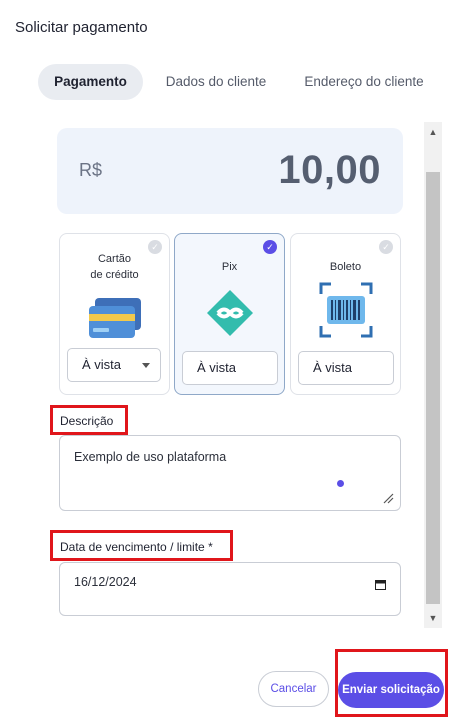 The width and height of the screenshot is (474, 724). I want to click on scrollbar-thumb, so click(433, 388).